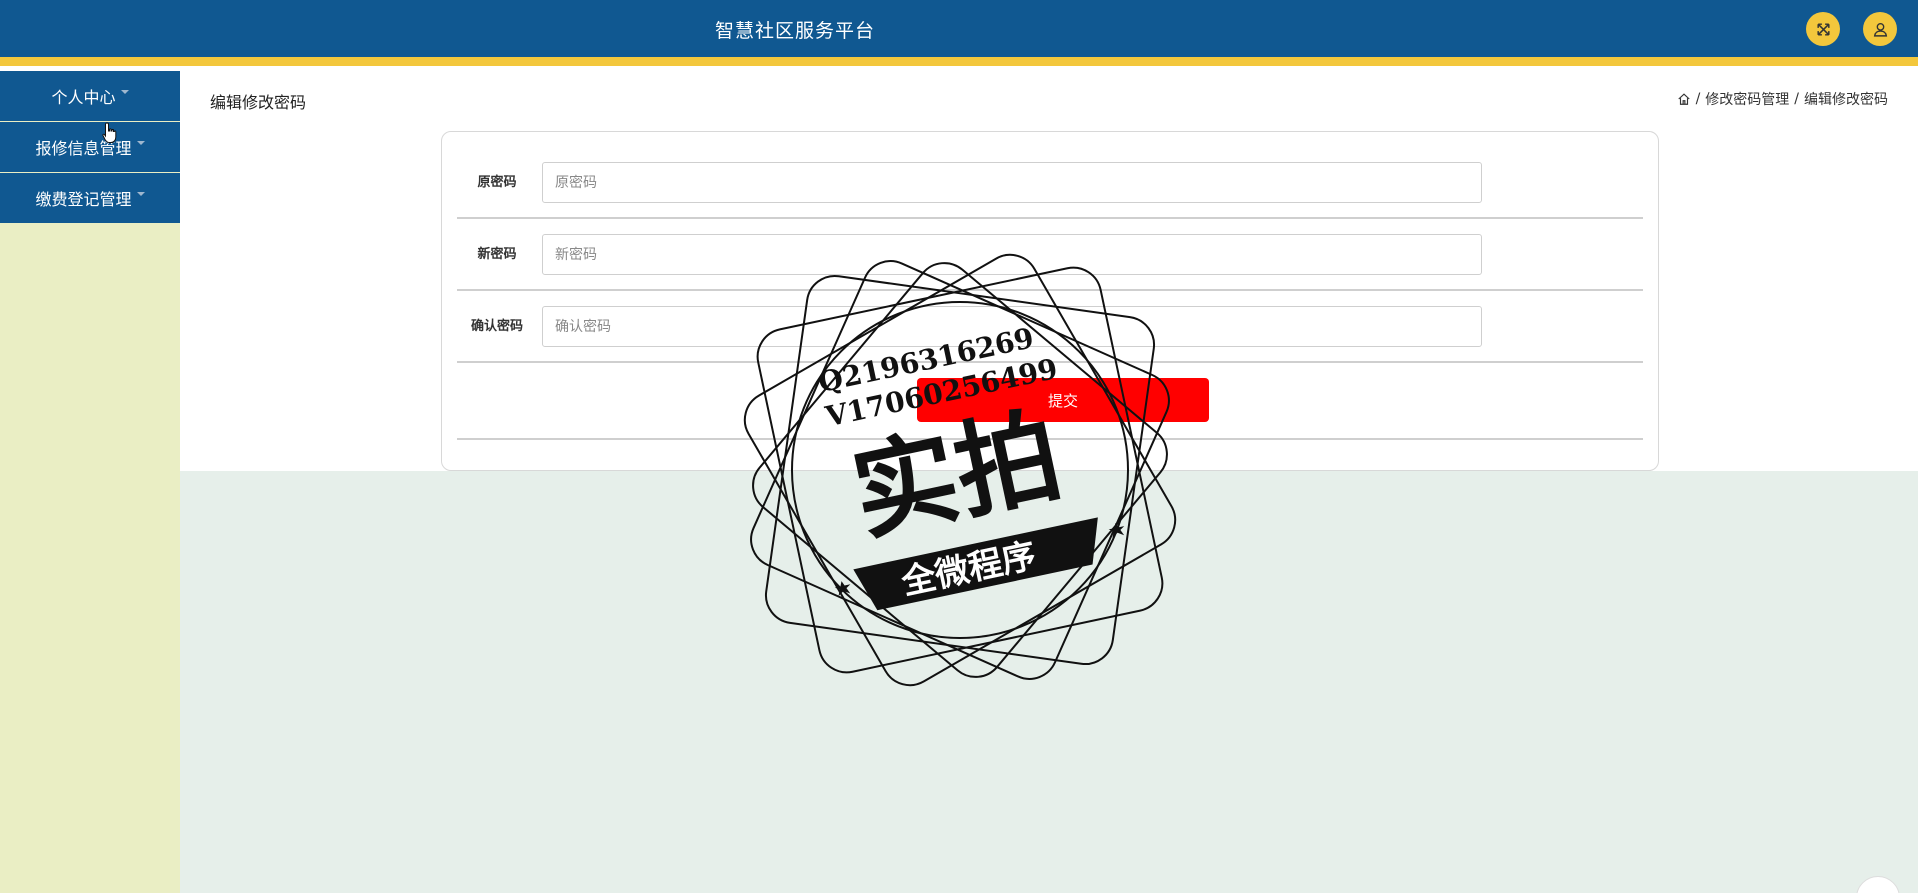 This screenshot has height=893, width=1918. I want to click on home-icon, so click(1684, 99).